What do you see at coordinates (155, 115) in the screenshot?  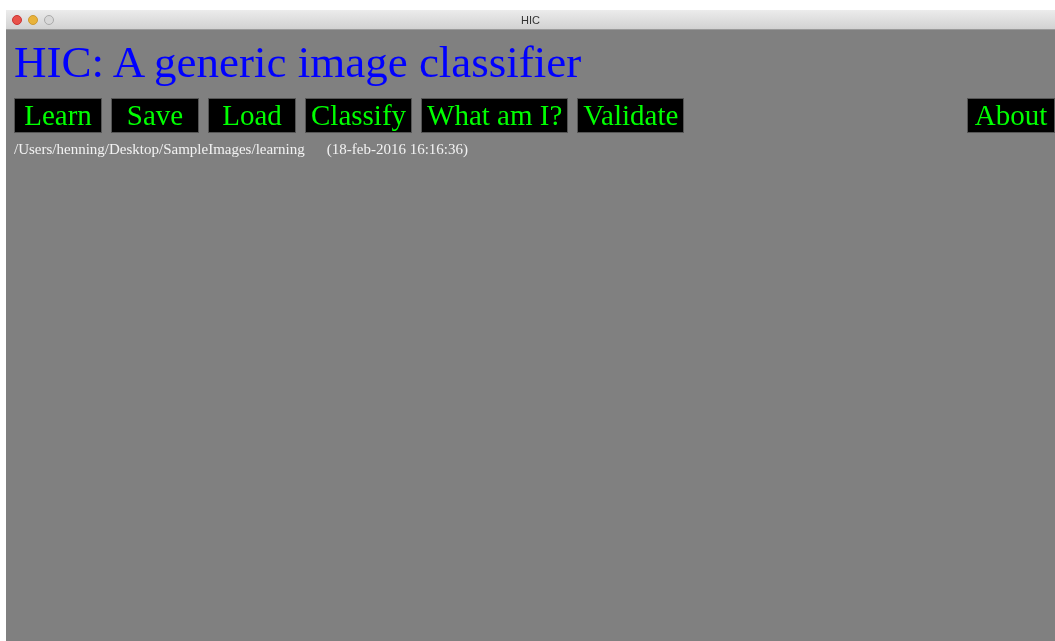 I see `menu-button: Save` at bounding box center [155, 115].